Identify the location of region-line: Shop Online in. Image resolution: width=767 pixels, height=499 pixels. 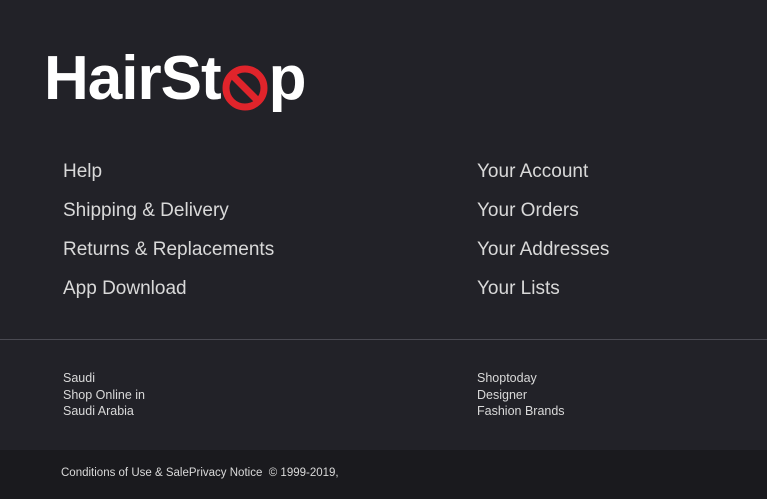
(104, 394).